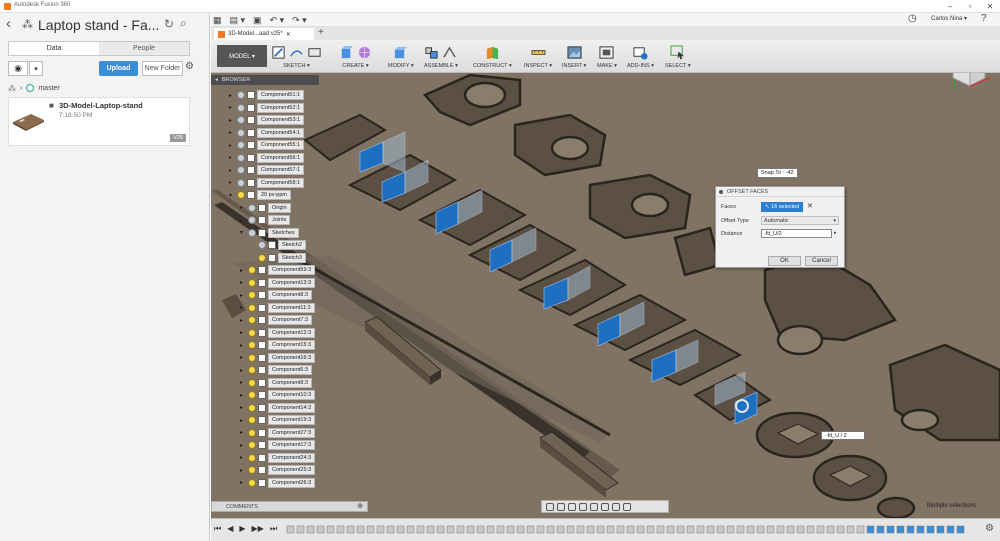  Describe the element at coordinates (296, 52) in the screenshot. I see `line-tool-icon` at that location.